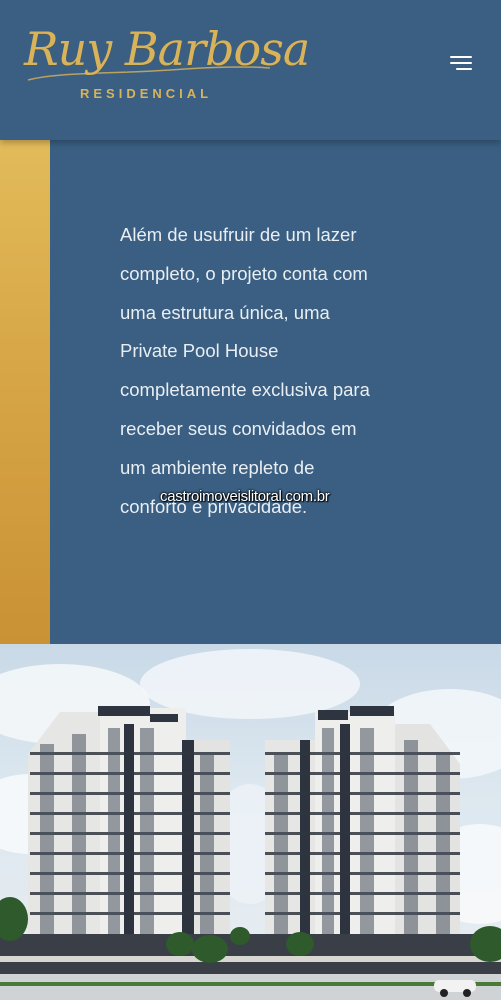 This screenshot has width=501, height=1000. I want to click on logo-script-text: Ruy Barbosa, so click(167, 49).